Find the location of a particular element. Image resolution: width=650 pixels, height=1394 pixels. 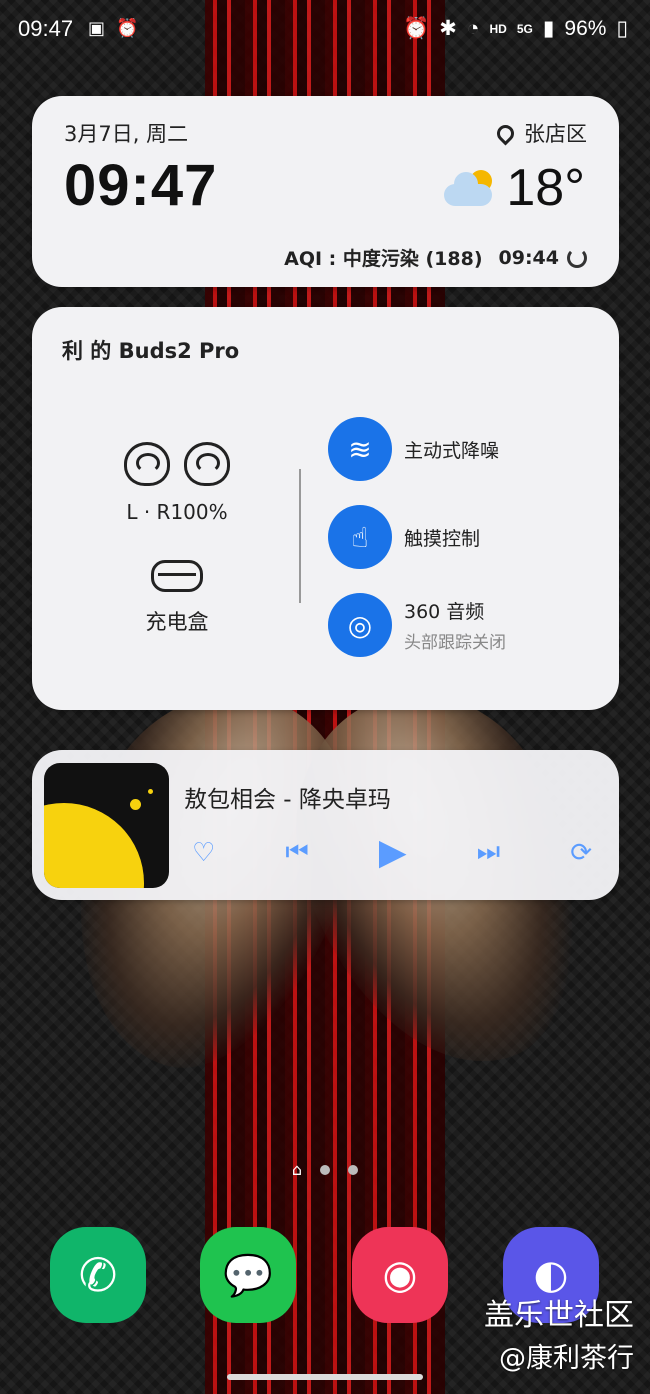

battery-icon: ▯ is located at coordinates (622, 28).